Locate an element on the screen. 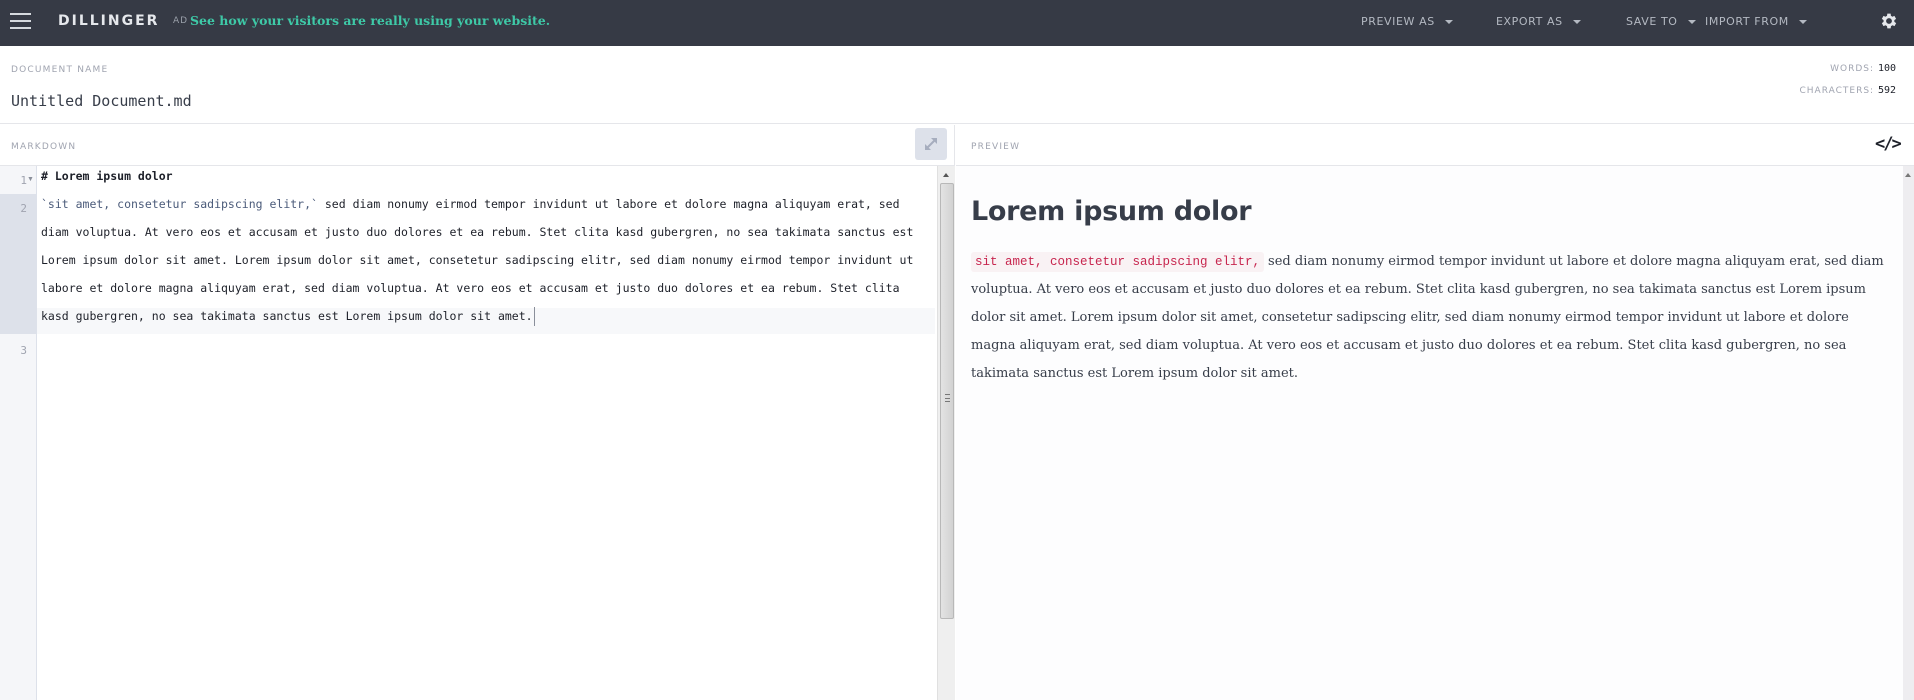 Image resolution: width=1914 pixels, height=700 pixels. characters-label: CHARACTERS: is located at coordinates (1837, 91).